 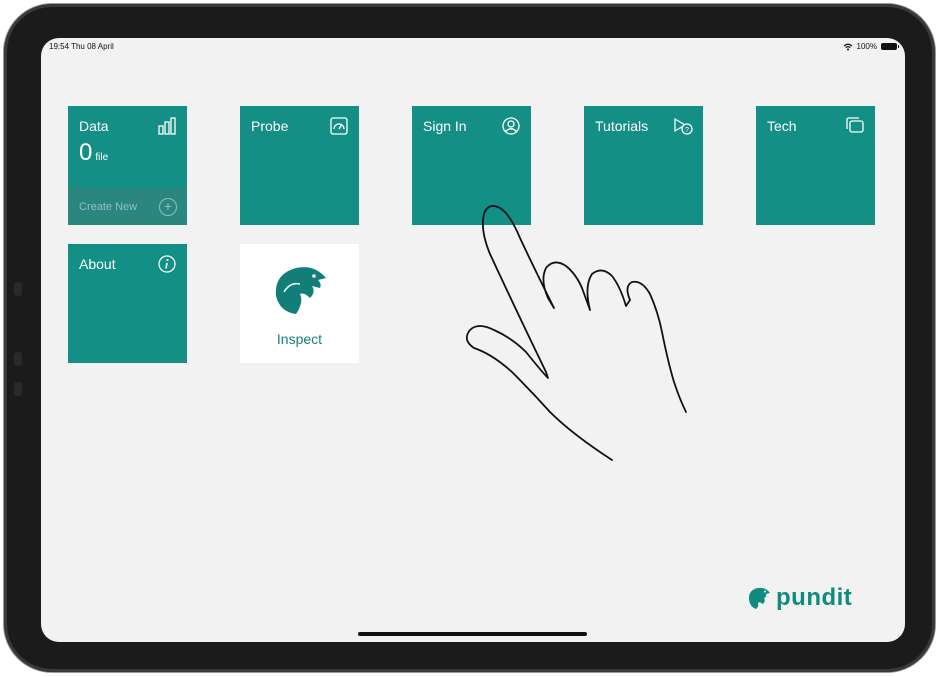 I want to click on tile-tech: Tech, so click(x=815, y=165).